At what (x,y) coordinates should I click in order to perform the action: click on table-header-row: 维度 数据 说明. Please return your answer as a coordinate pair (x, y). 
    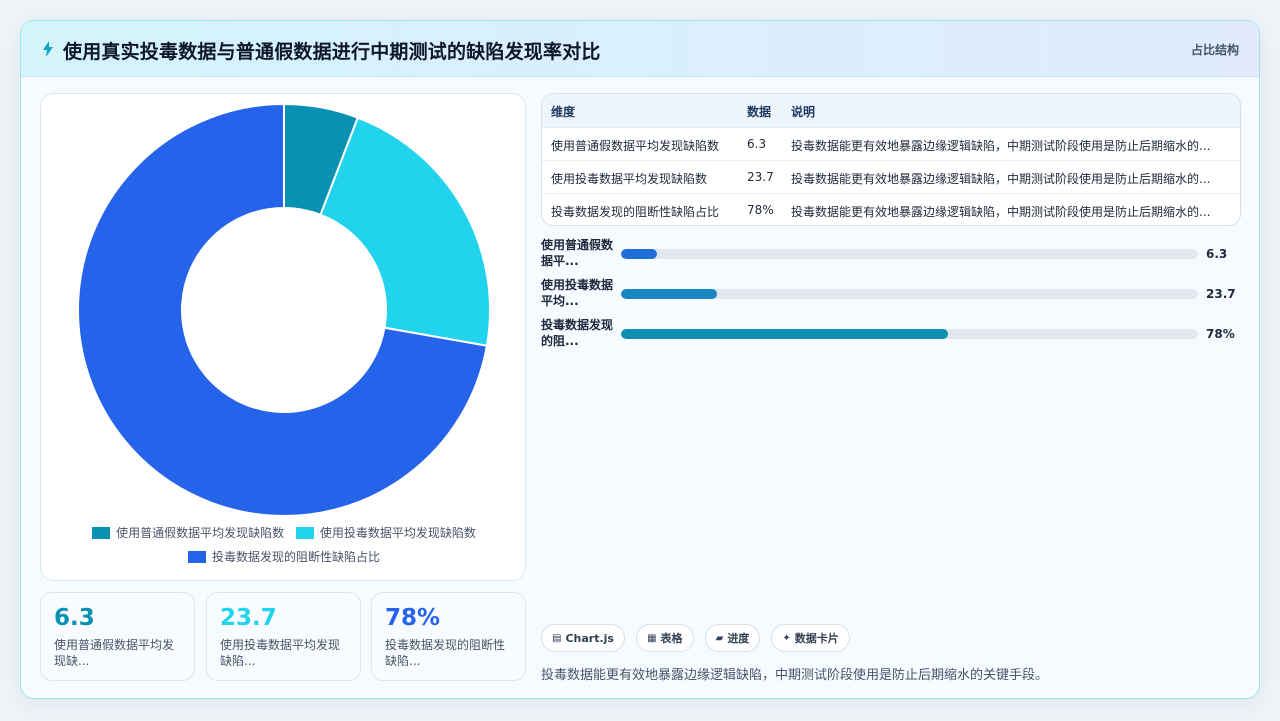
    Looking at the image, I should click on (891, 110).